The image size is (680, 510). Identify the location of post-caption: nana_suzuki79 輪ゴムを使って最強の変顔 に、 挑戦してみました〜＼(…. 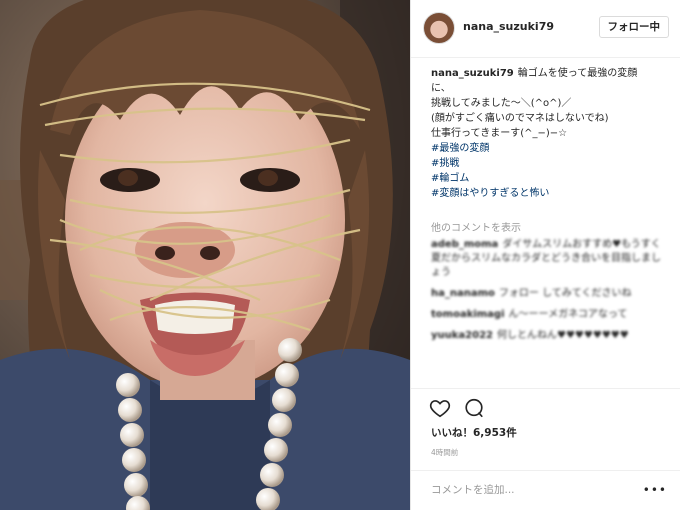
(550, 133).